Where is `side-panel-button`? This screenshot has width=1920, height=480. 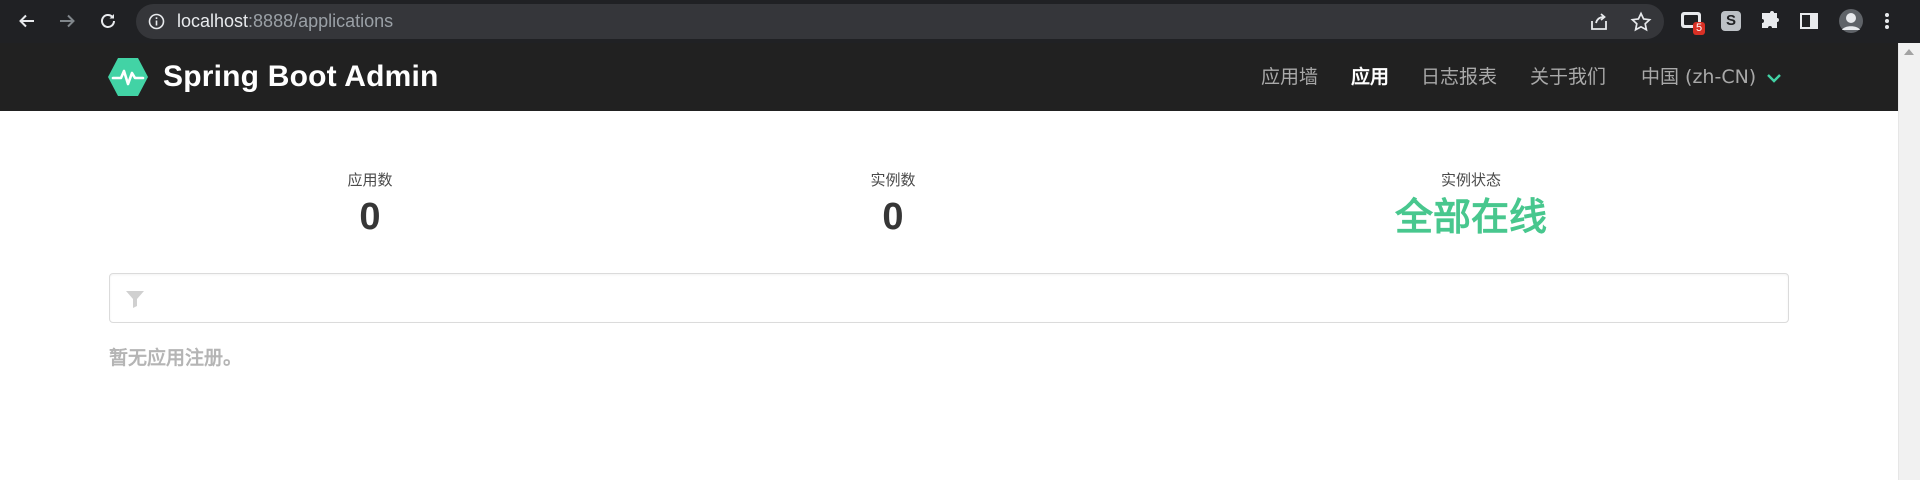
side-panel-button is located at coordinates (1809, 21).